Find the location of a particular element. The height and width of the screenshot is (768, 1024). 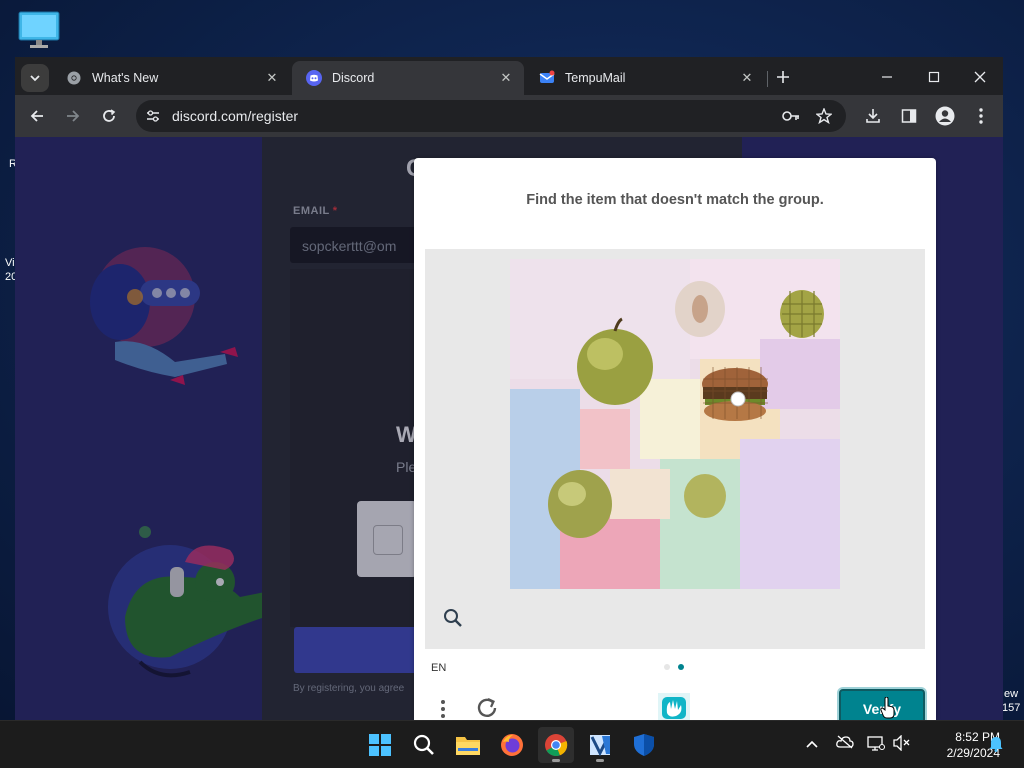

arrow-right-icon is located at coordinates (73, 116).